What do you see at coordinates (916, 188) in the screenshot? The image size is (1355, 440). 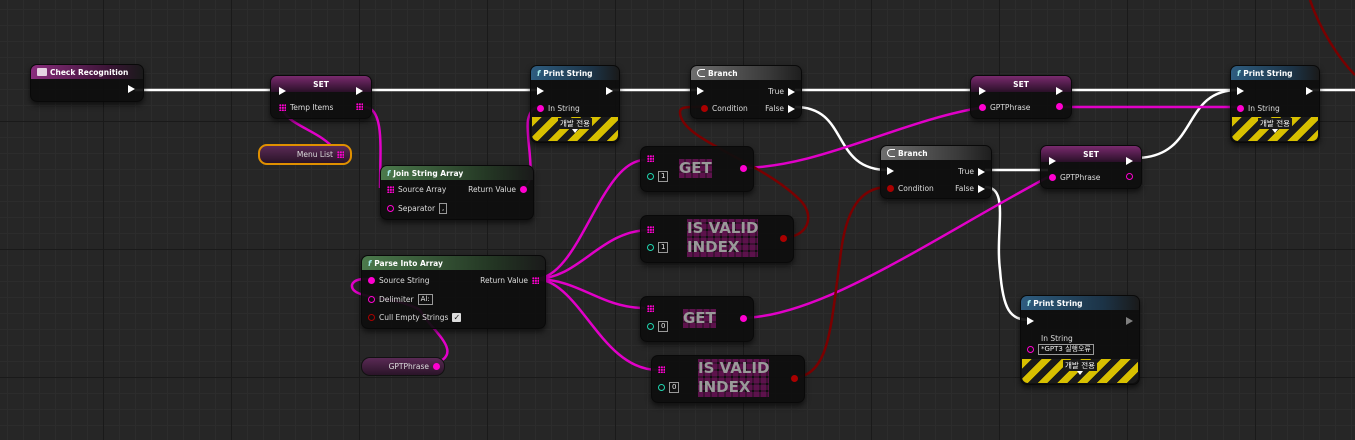 I see `pin-label: Condition` at bounding box center [916, 188].